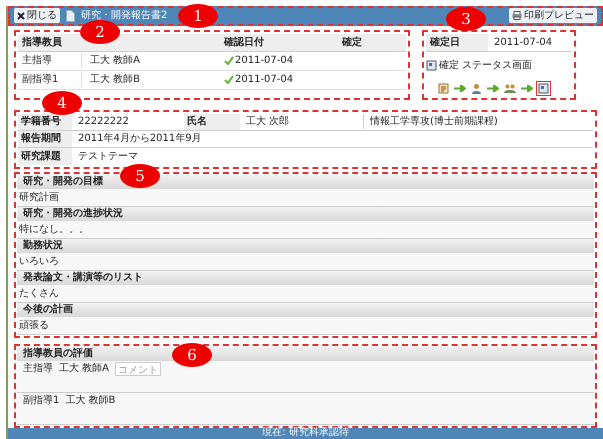 The width and height of the screenshot is (603, 439). I want to click on close-icon, so click(21, 16).